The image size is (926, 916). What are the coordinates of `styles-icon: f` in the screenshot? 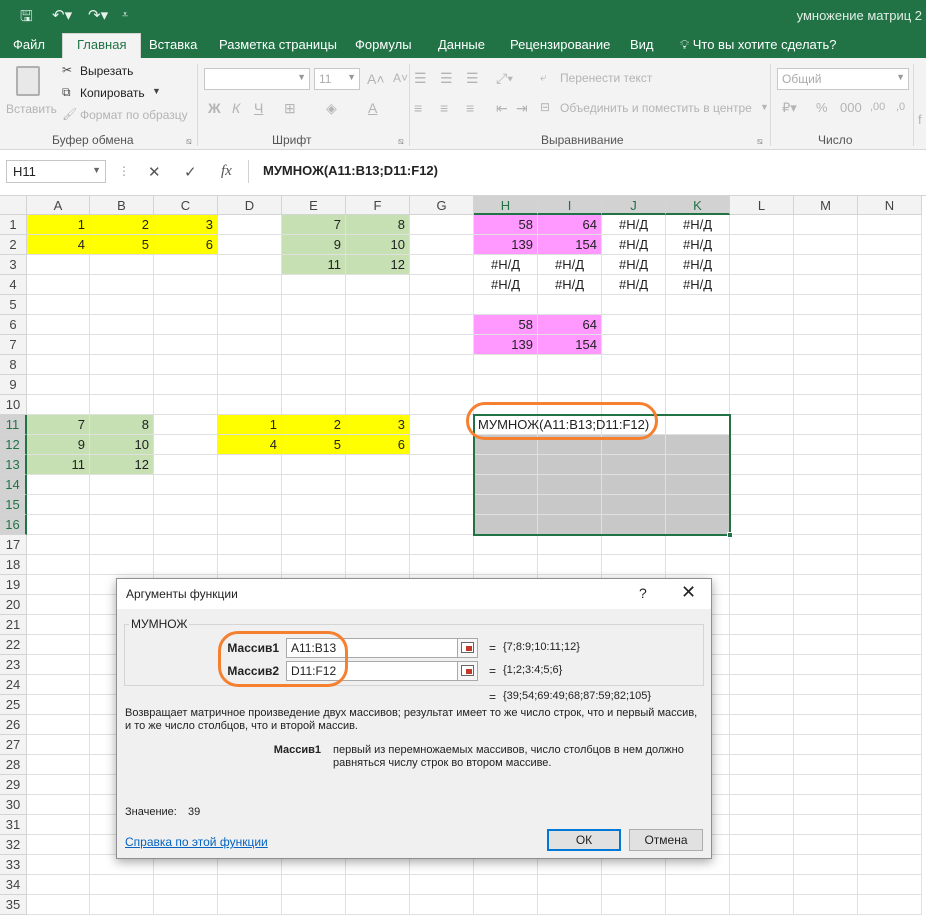 It's located at (920, 119).